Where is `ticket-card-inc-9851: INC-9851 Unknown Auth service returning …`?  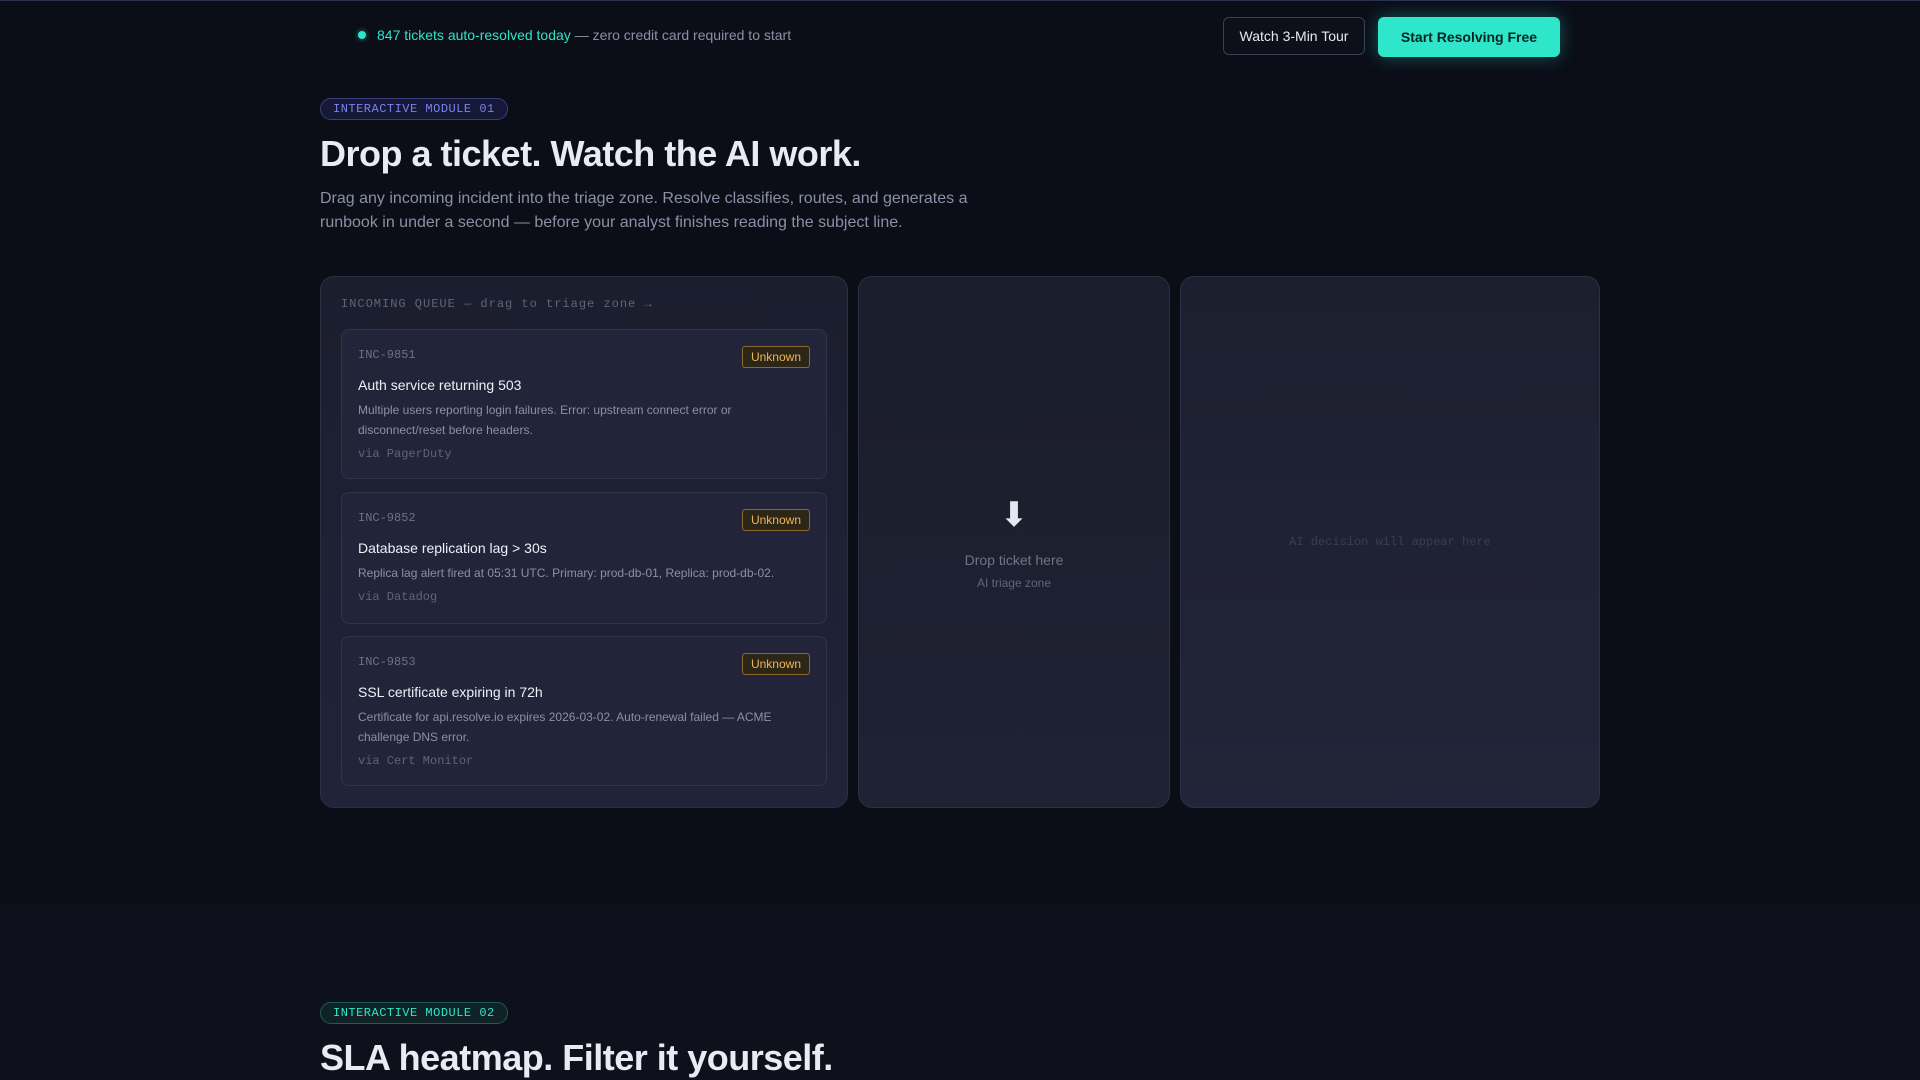
ticket-card-inc-9851: INC-9851 Unknown Auth service returning … is located at coordinates (584, 404).